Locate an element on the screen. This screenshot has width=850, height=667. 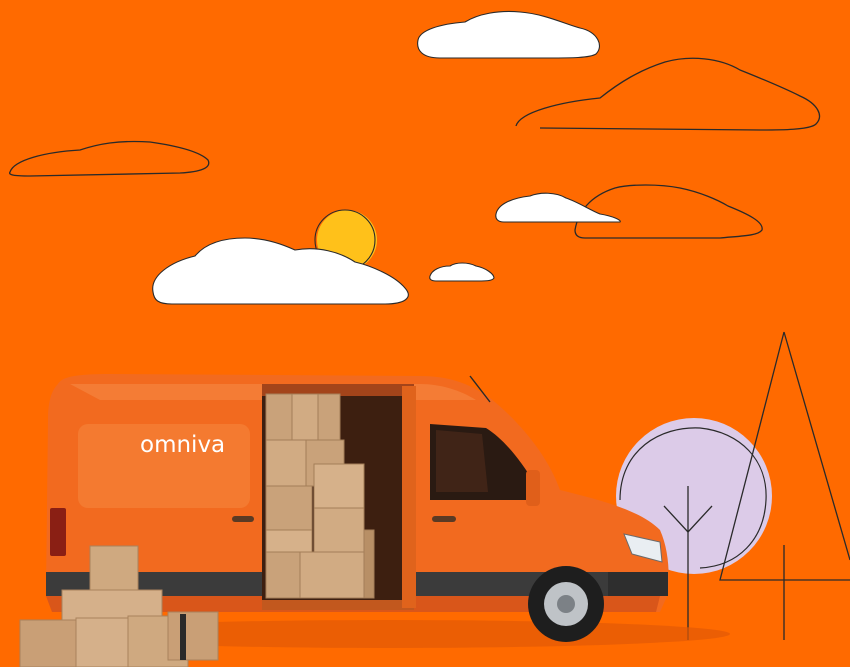
cargo-floor is located at coordinates (338, 605).